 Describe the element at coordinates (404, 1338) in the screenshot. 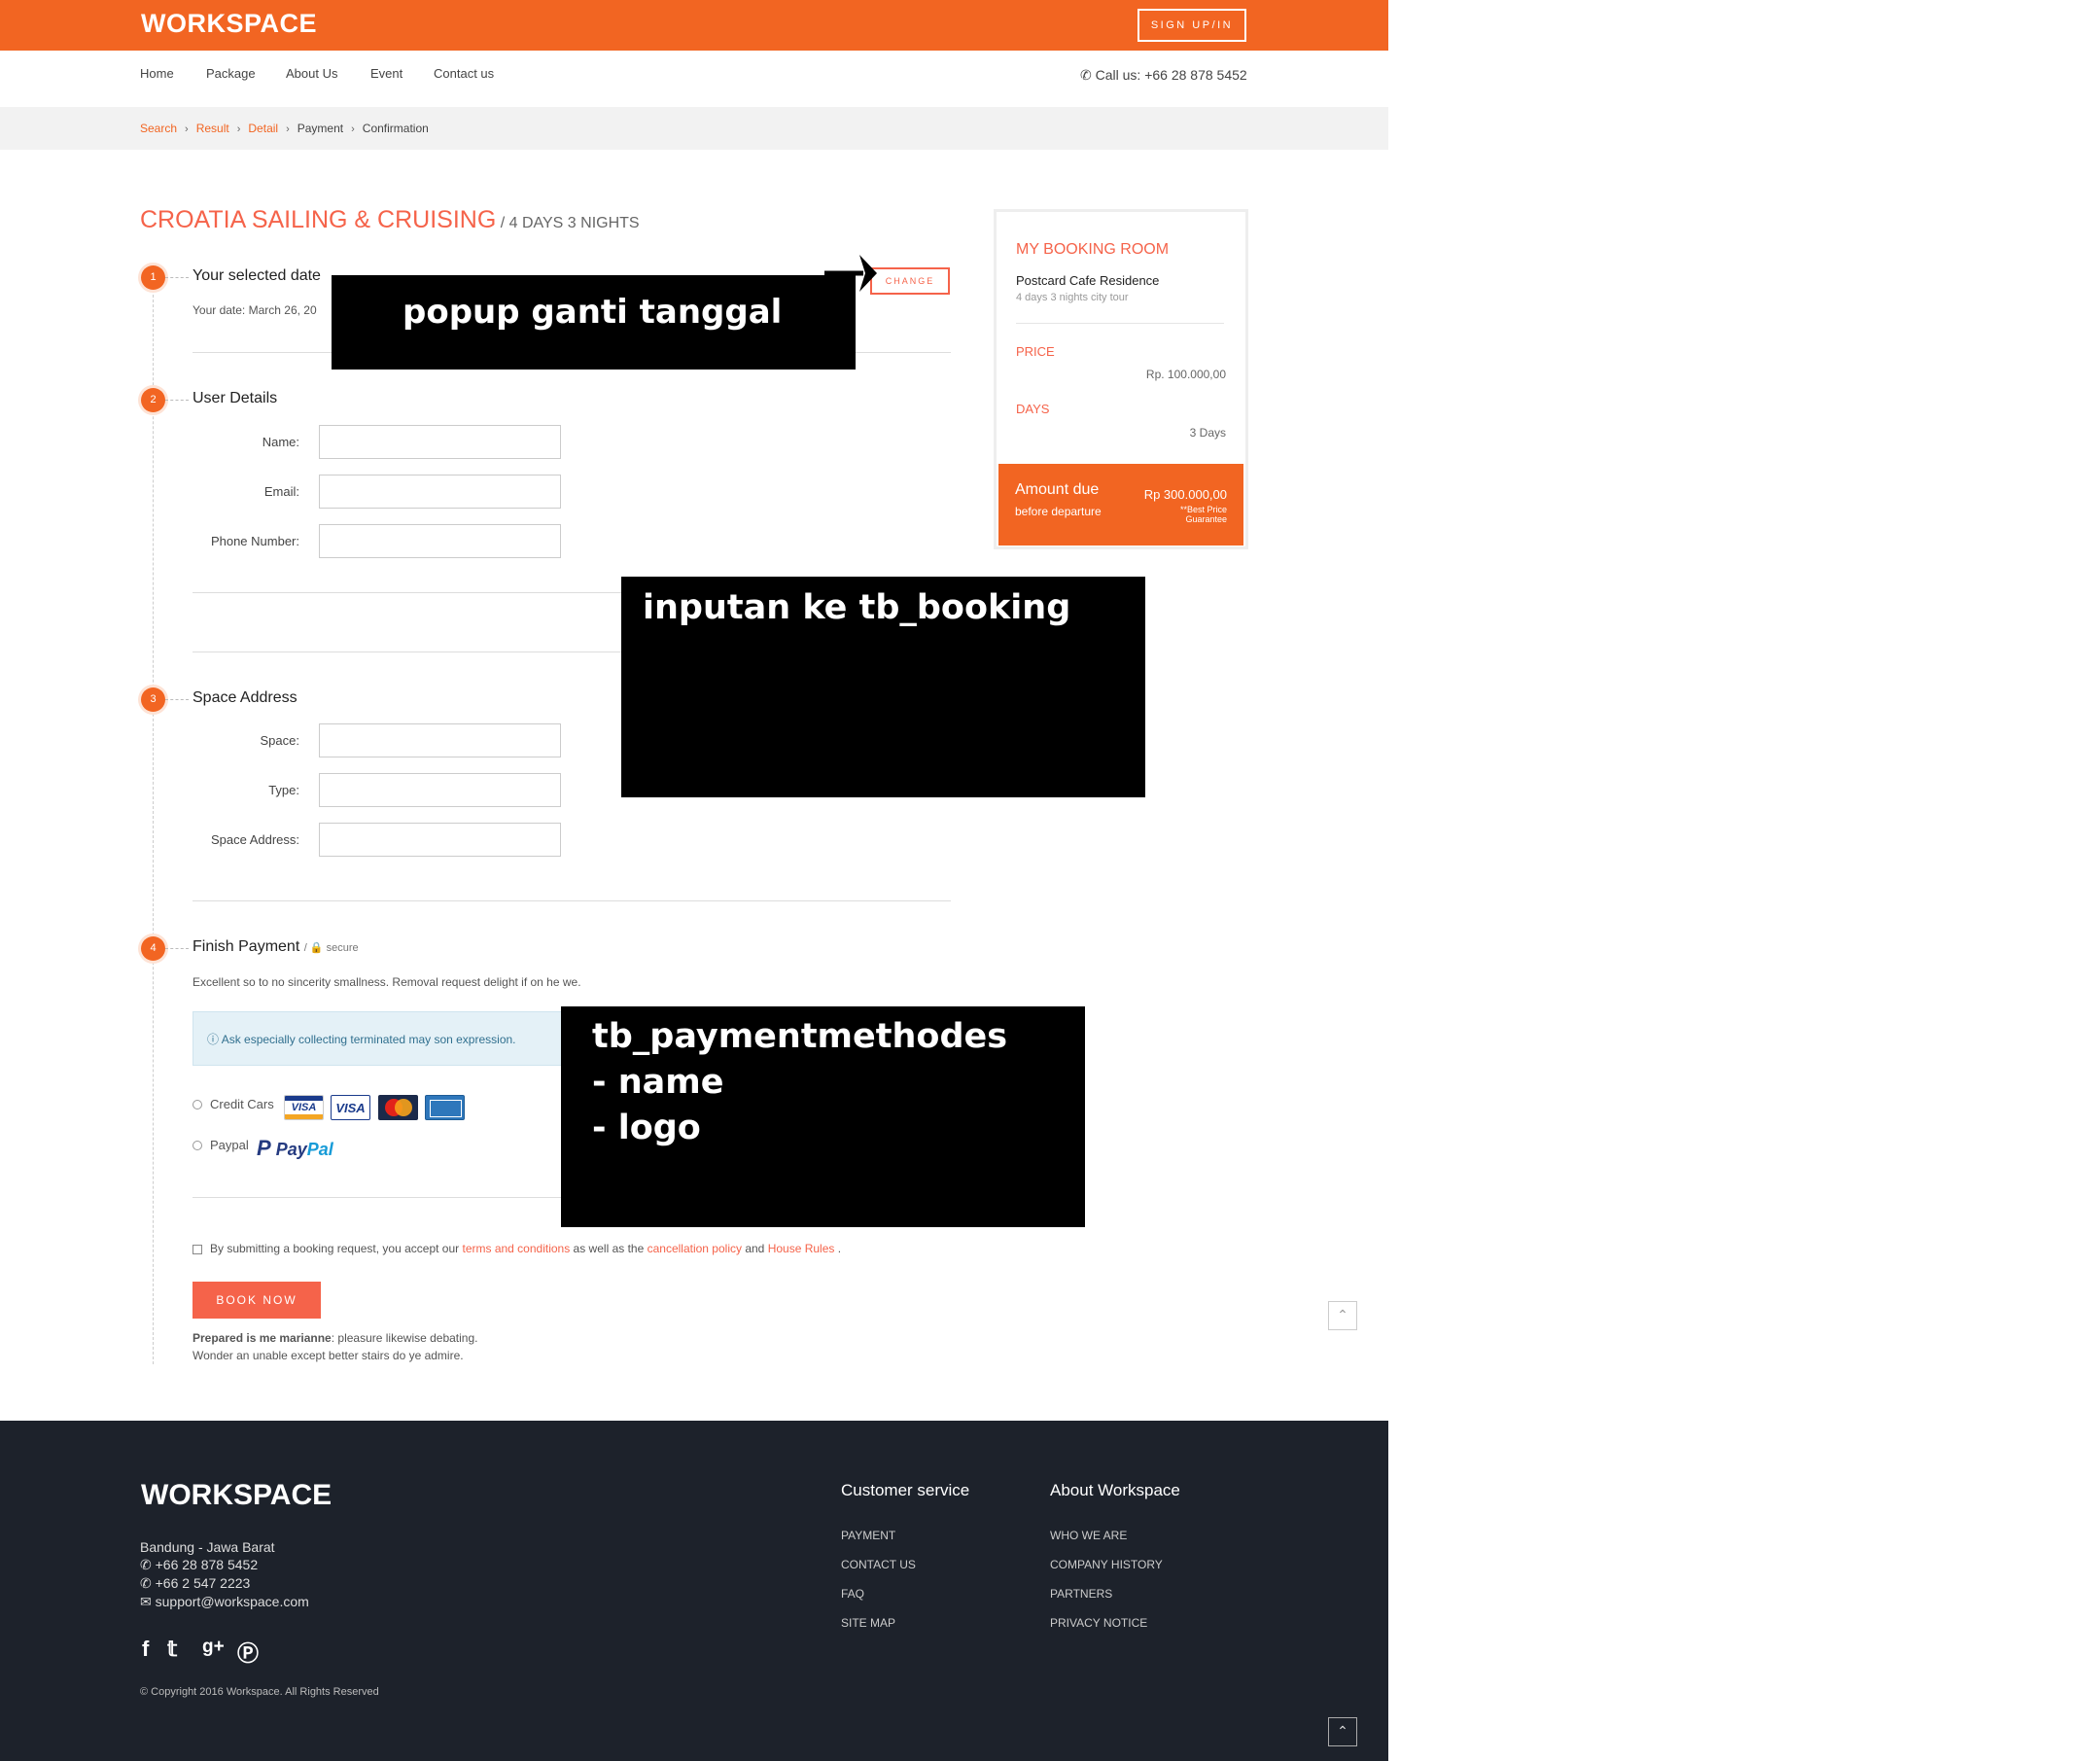

I see `prepared-rest: : pleasure likewise debating.` at that location.